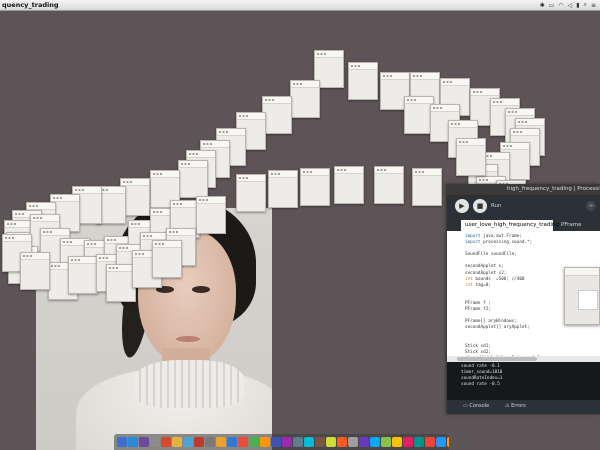 This screenshot has height=450, width=600. I want to click on editor-tabs: user_love_high_frequency_trading PFrame, so click(523, 225).